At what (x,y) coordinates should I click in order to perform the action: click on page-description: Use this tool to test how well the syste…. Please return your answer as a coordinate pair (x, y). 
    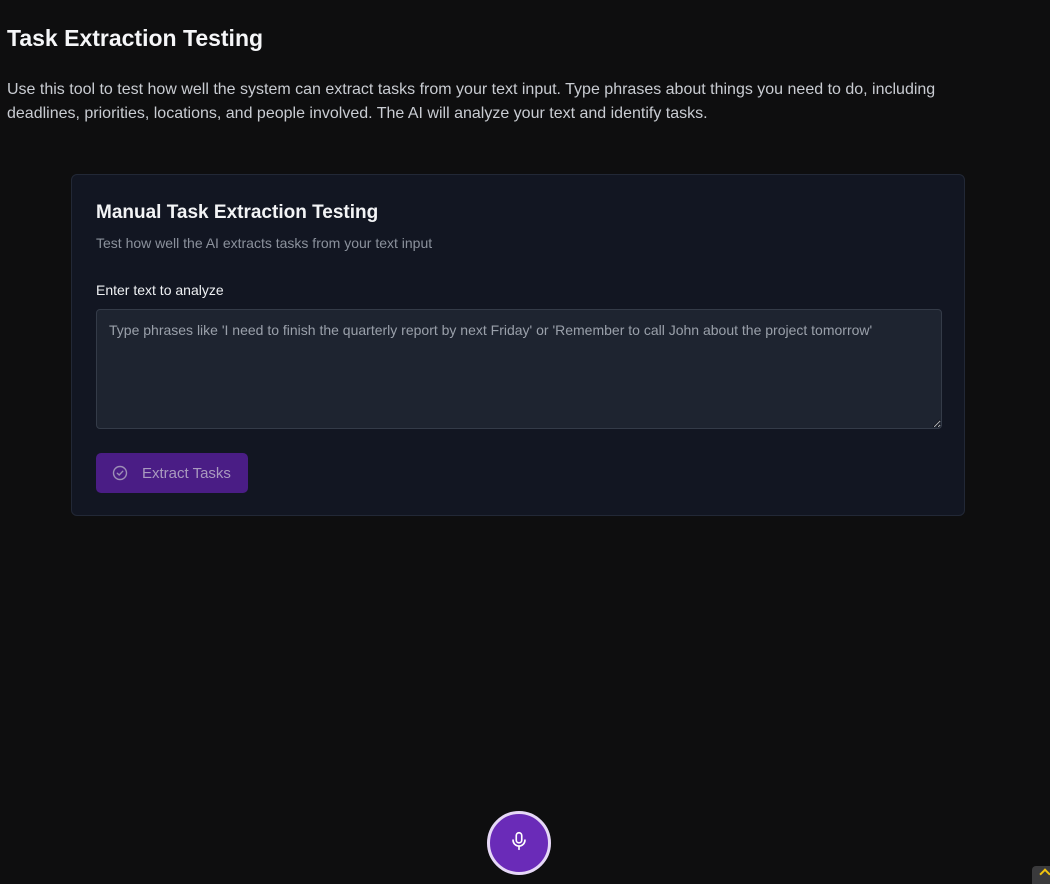
    Looking at the image, I should click on (471, 101).